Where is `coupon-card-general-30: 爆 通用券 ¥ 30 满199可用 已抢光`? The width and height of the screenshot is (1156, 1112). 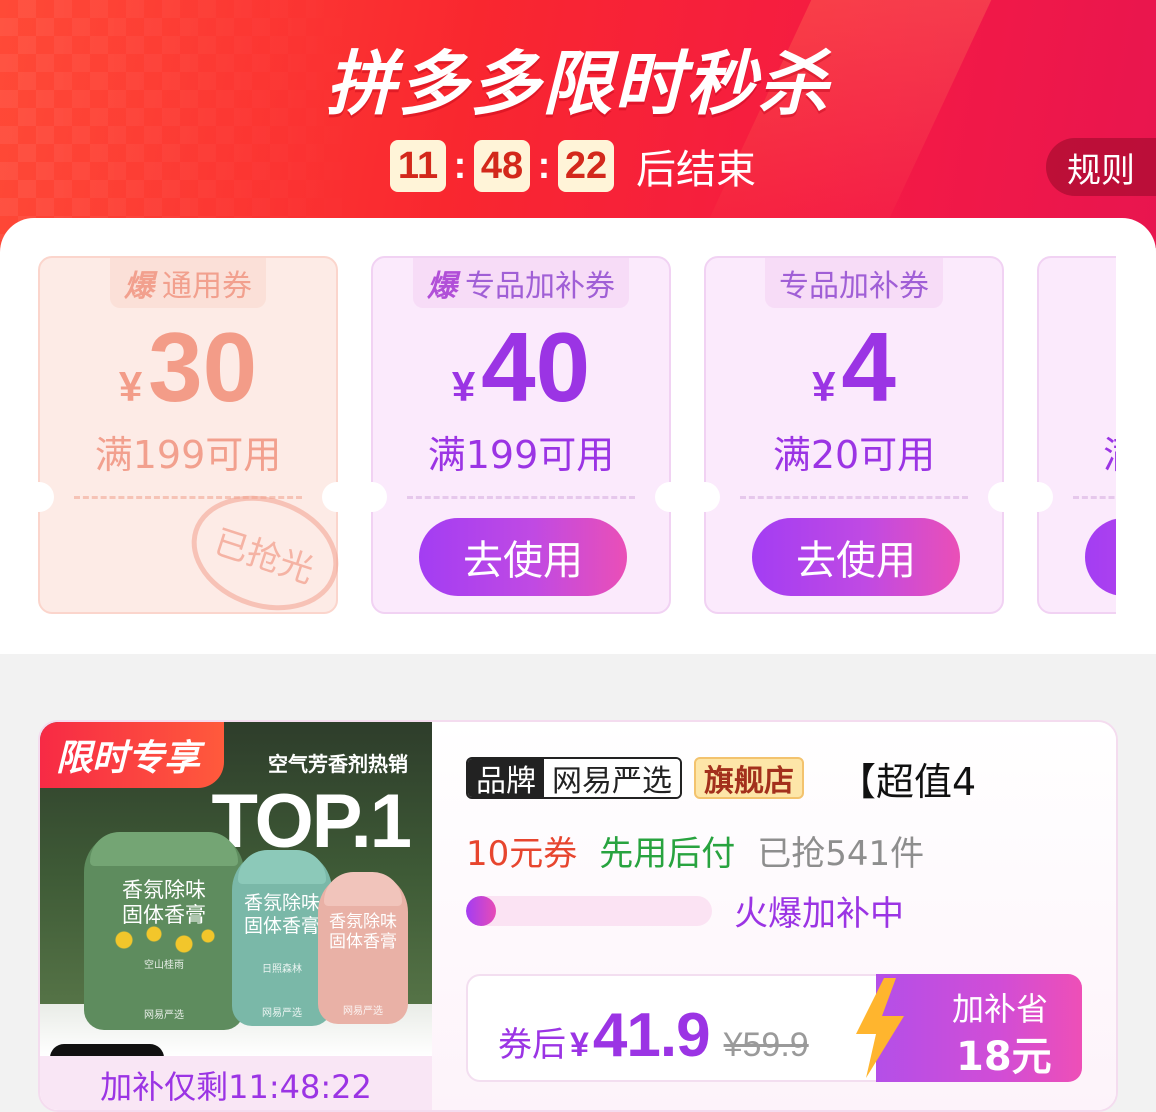
coupon-card-general-30: 爆 通用券 ¥ 30 满199可用 已抢光 is located at coordinates (189, 442).